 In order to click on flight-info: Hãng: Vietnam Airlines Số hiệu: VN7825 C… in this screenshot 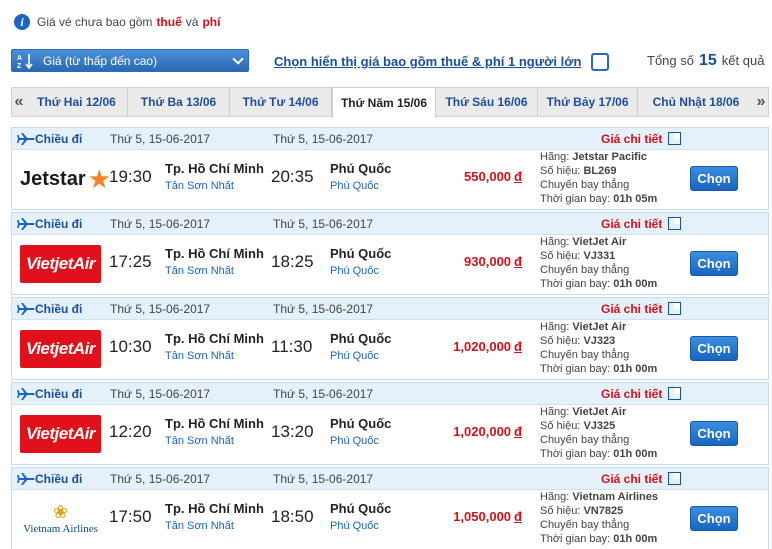, I will do `click(599, 518)`.